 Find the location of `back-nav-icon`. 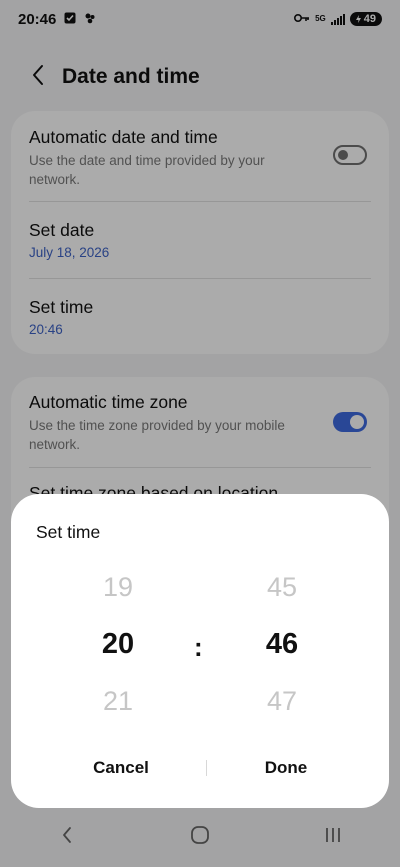

back-nav-icon is located at coordinates (67, 837).